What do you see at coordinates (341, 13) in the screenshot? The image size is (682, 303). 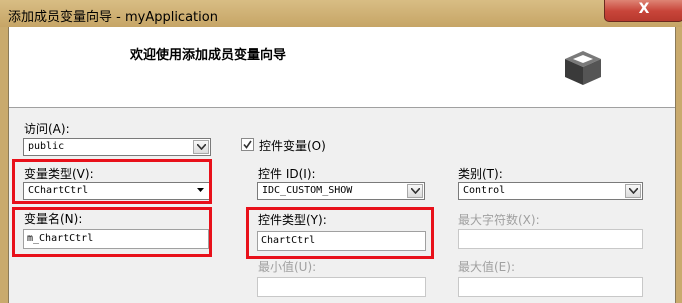 I see `title-bar: 添加成员变量向导 - myApplication X` at bounding box center [341, 13].